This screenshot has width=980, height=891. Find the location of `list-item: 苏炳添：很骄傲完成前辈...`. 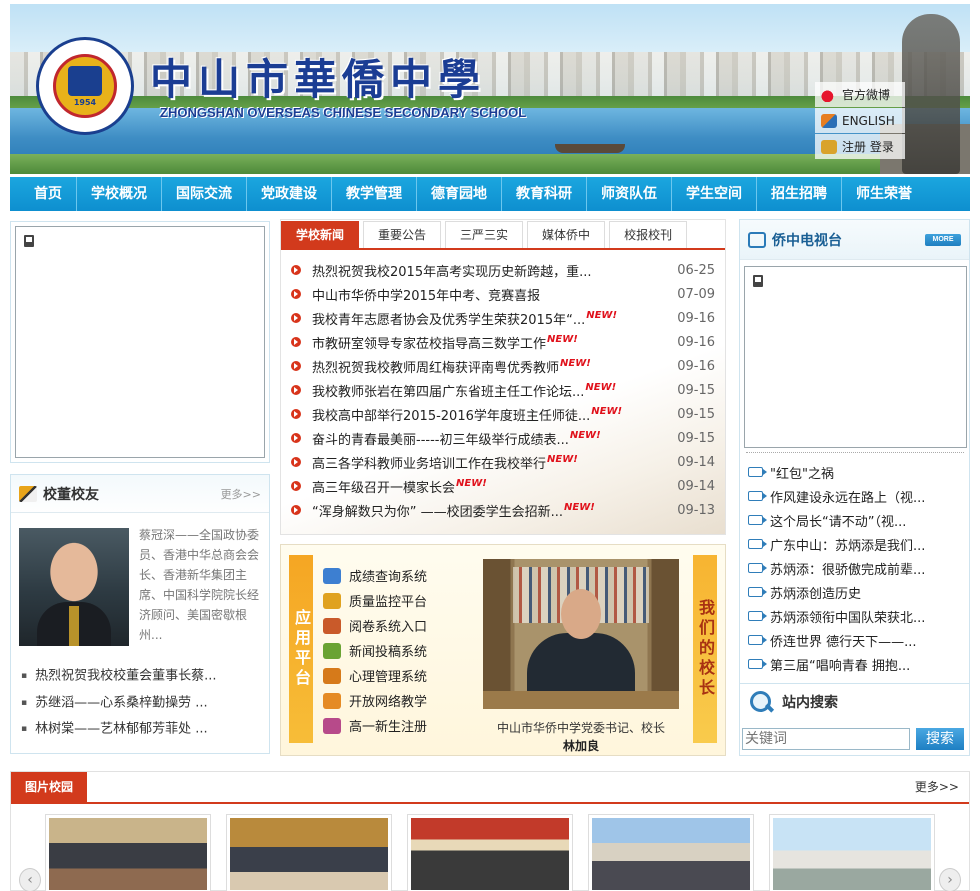

list-item: 苏炳添：很骄傲完成前辈... is located at coordinates (856, 568).